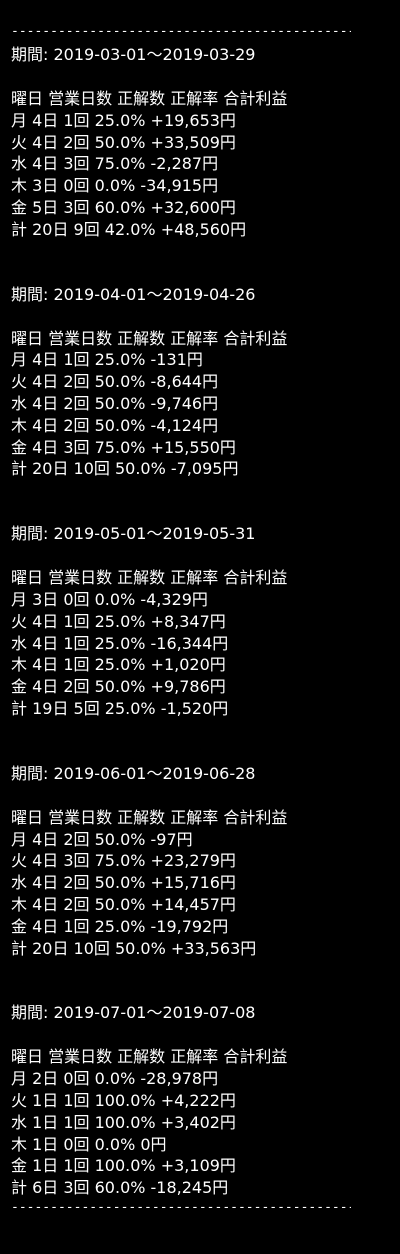  What do you see at coordinates (115, 403) in the screenshot?
I see `table-row: 水 4日 2回 50.0% -9,746円` at bounding box center [115, 403].